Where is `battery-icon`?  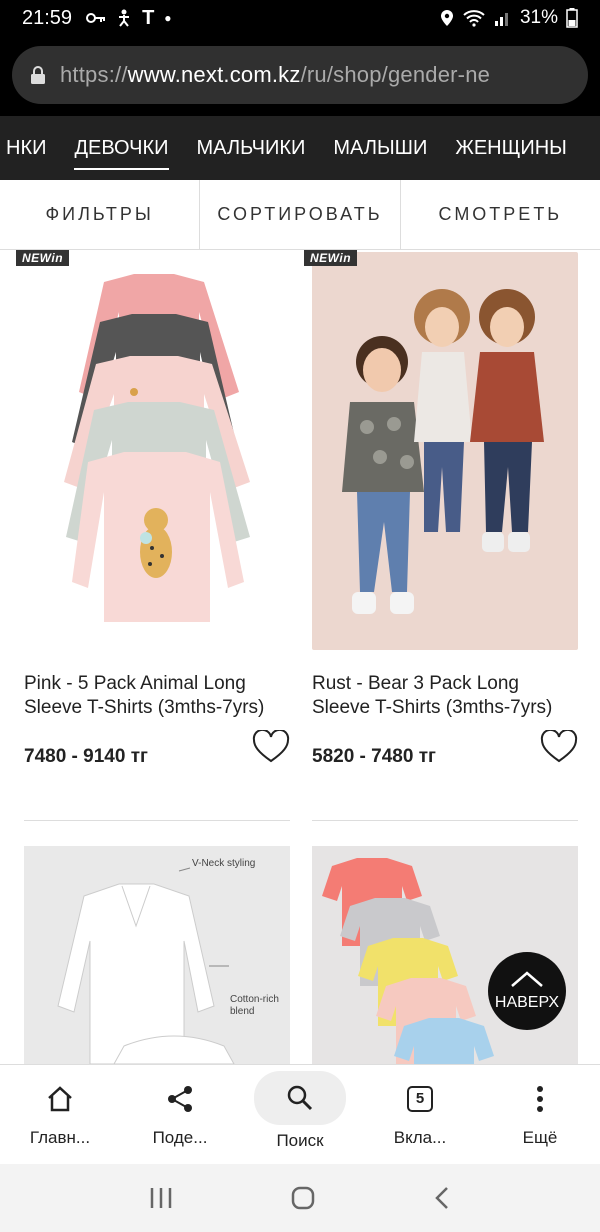 battery-icon is located at coordinates (572, 18).